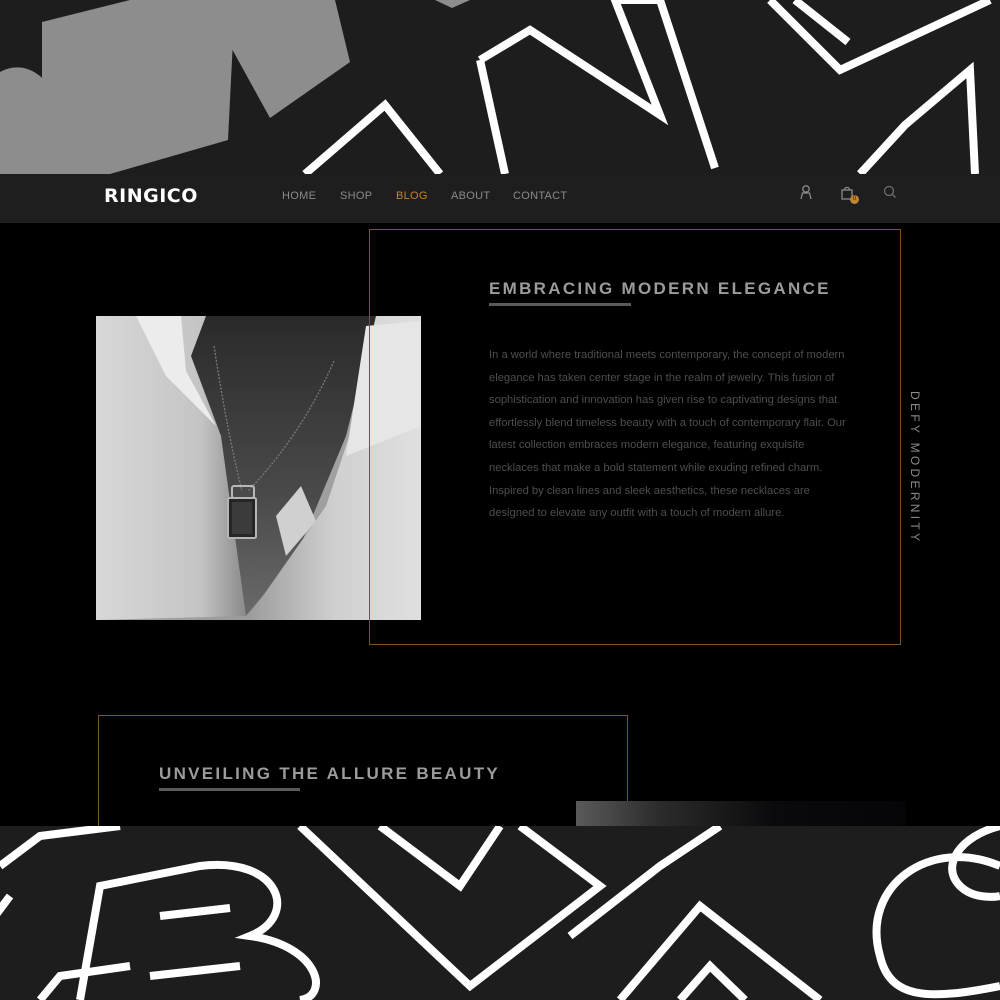 This screenshot has height=1000, width=1000. I want to click on second-section-photo, so click(741, 813).